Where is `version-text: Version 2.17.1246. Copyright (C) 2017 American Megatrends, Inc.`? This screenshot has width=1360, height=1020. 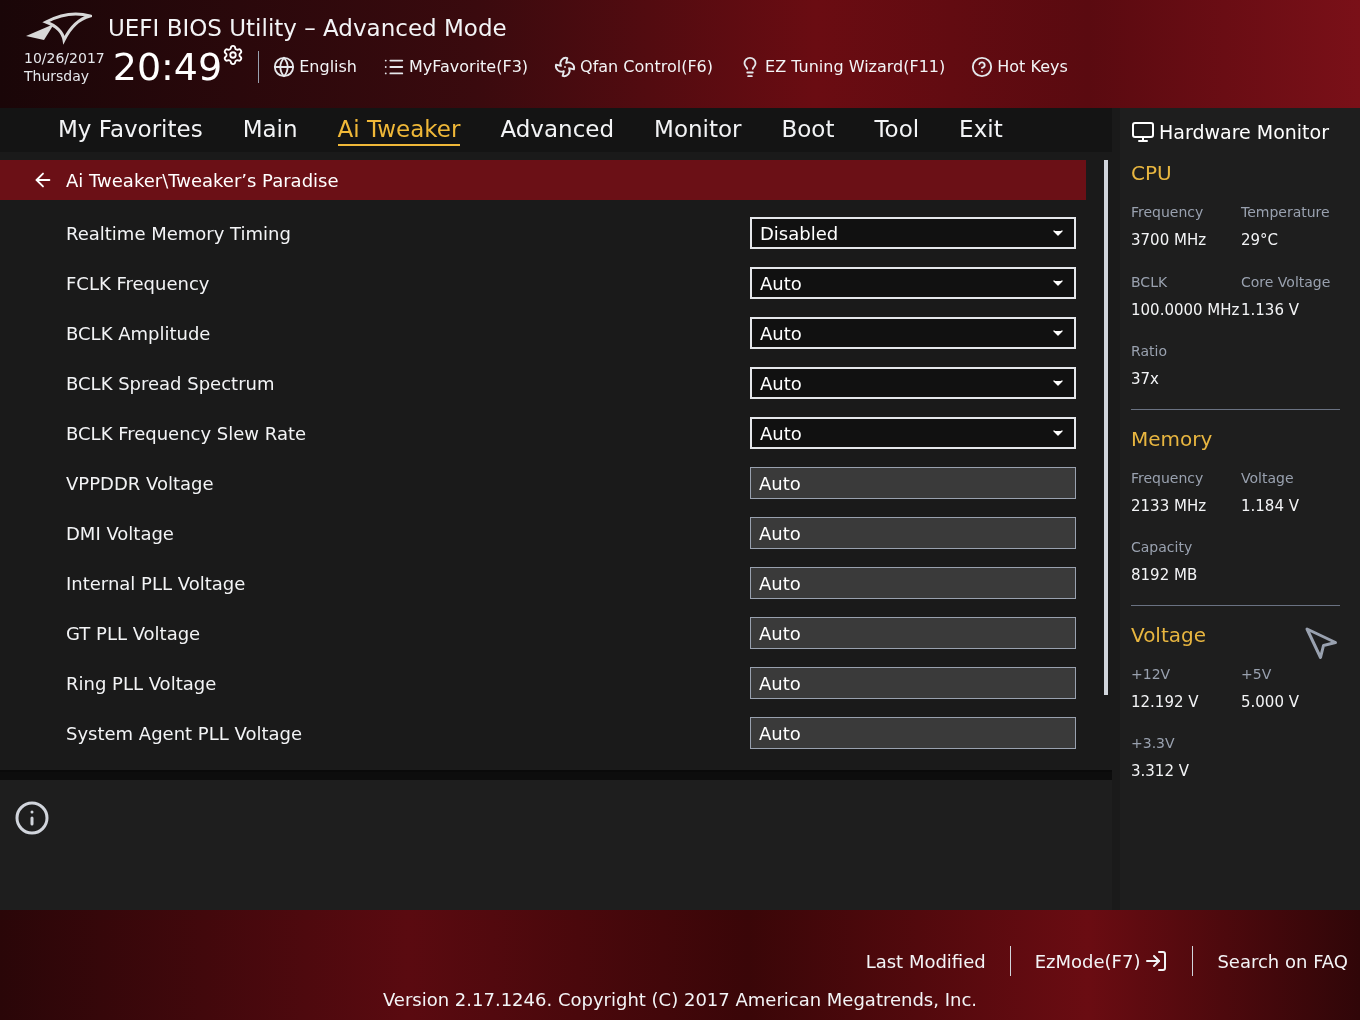
version-text: Version 2.17.1246. Copyright (C) 2017 American Megatrends, Inc. is located at coordinates (680, 1000).